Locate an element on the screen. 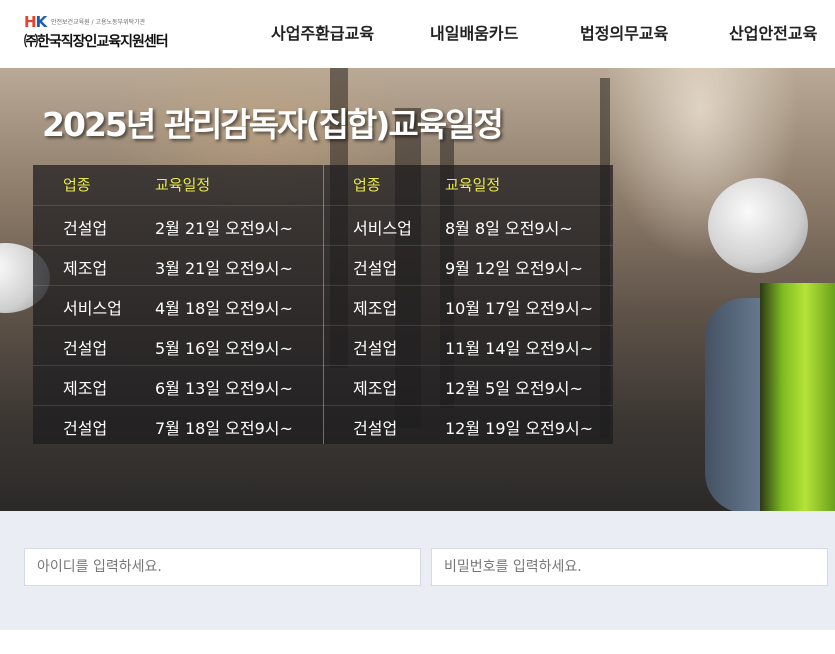 The width and height of the screenshot is (835, 654). table-row: 건설업 9월 12일 오전9시~ is located at coordinates (468, 265).